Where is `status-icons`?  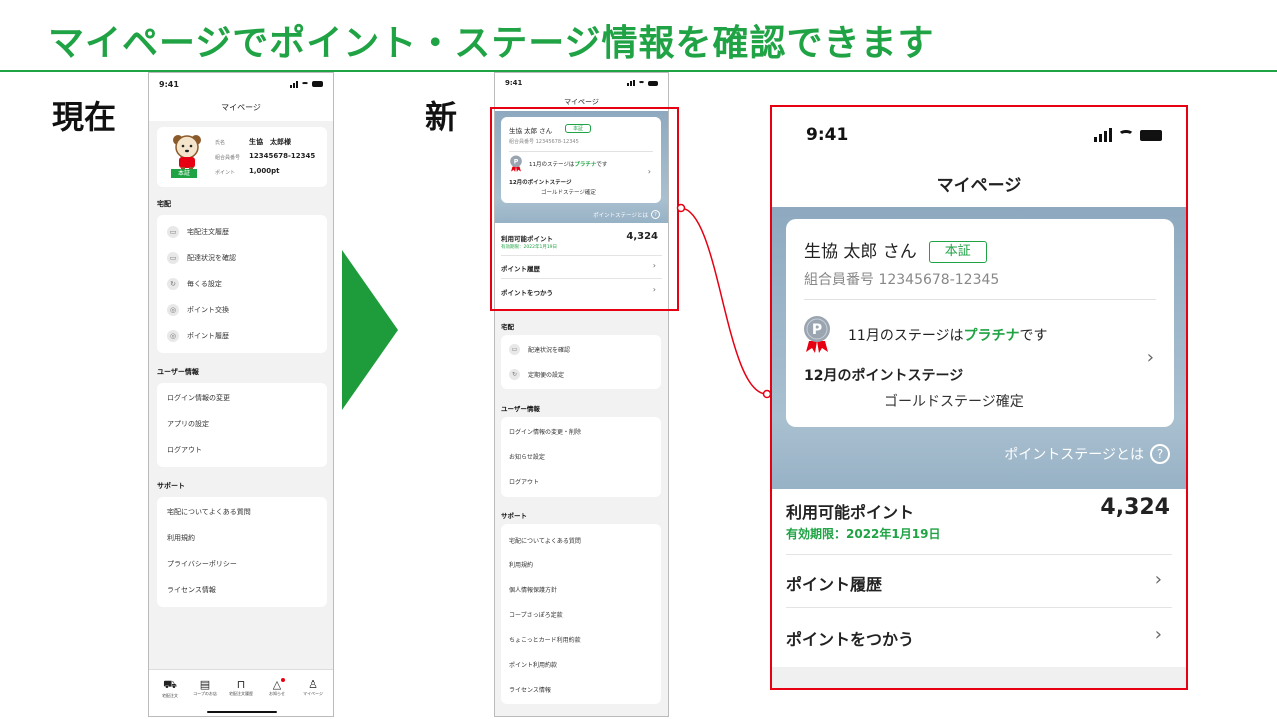 status-icons is located at coordinates (1128, 135).